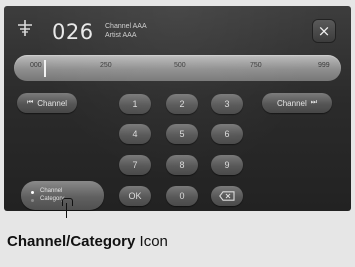 The width and height of the screenshot is (355, 267). Describe the element at coordinates (52, 199) in the screenshot. I see `channel-category-line2: Category` at that location.